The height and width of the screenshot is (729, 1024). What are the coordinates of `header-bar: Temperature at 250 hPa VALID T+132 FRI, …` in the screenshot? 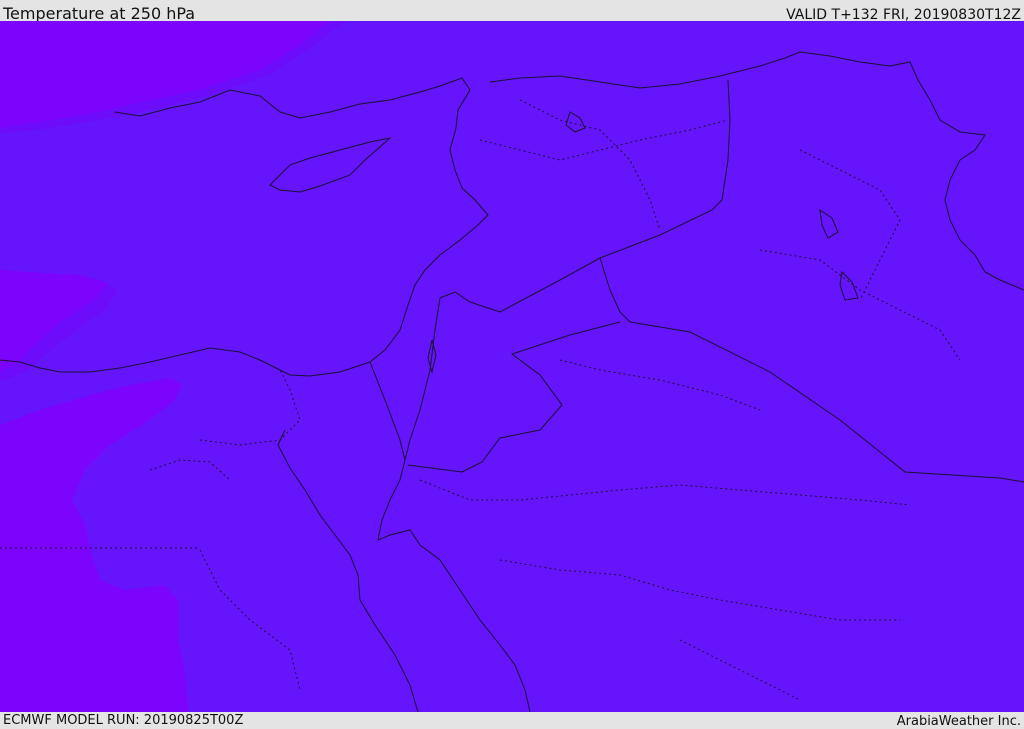 It's located at (512, 11).